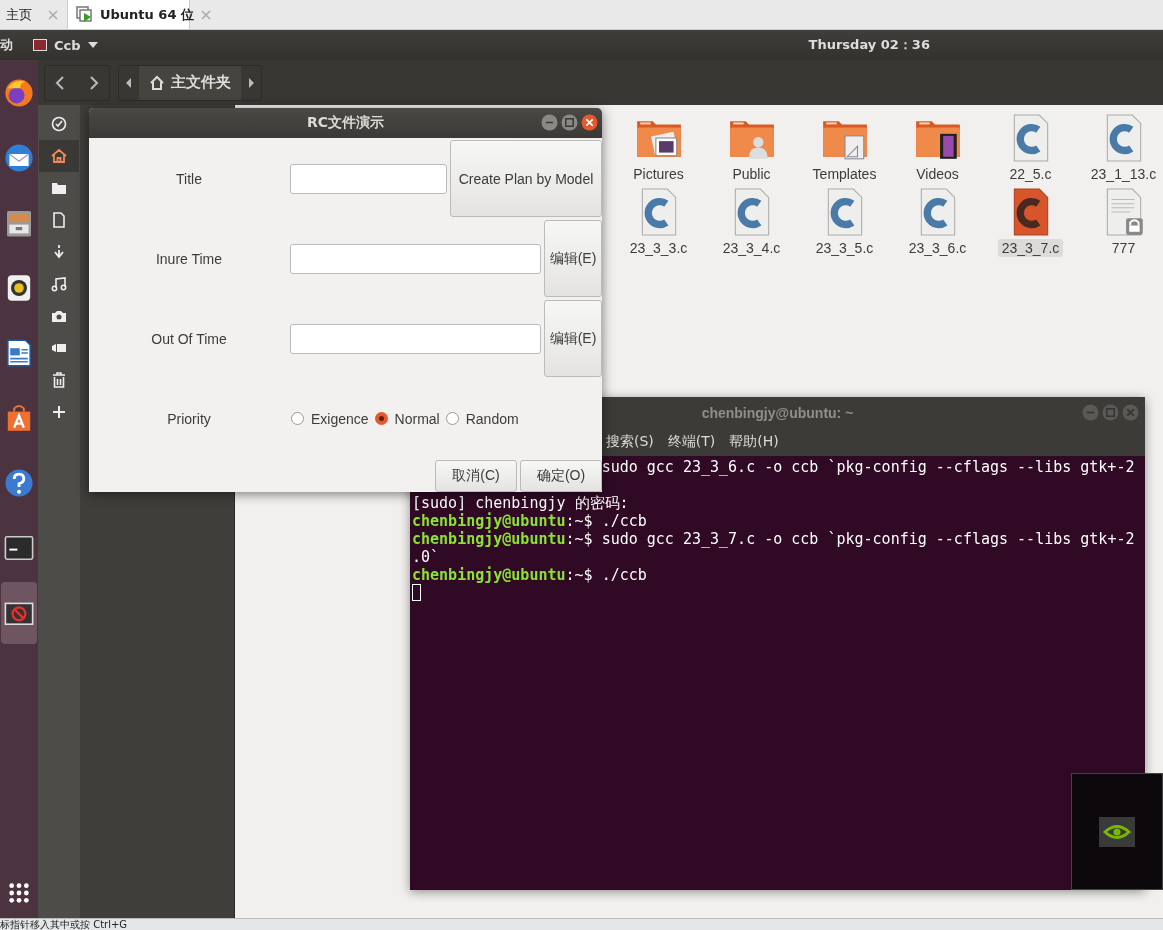  I want to click on document-icon, so click(59, 220).